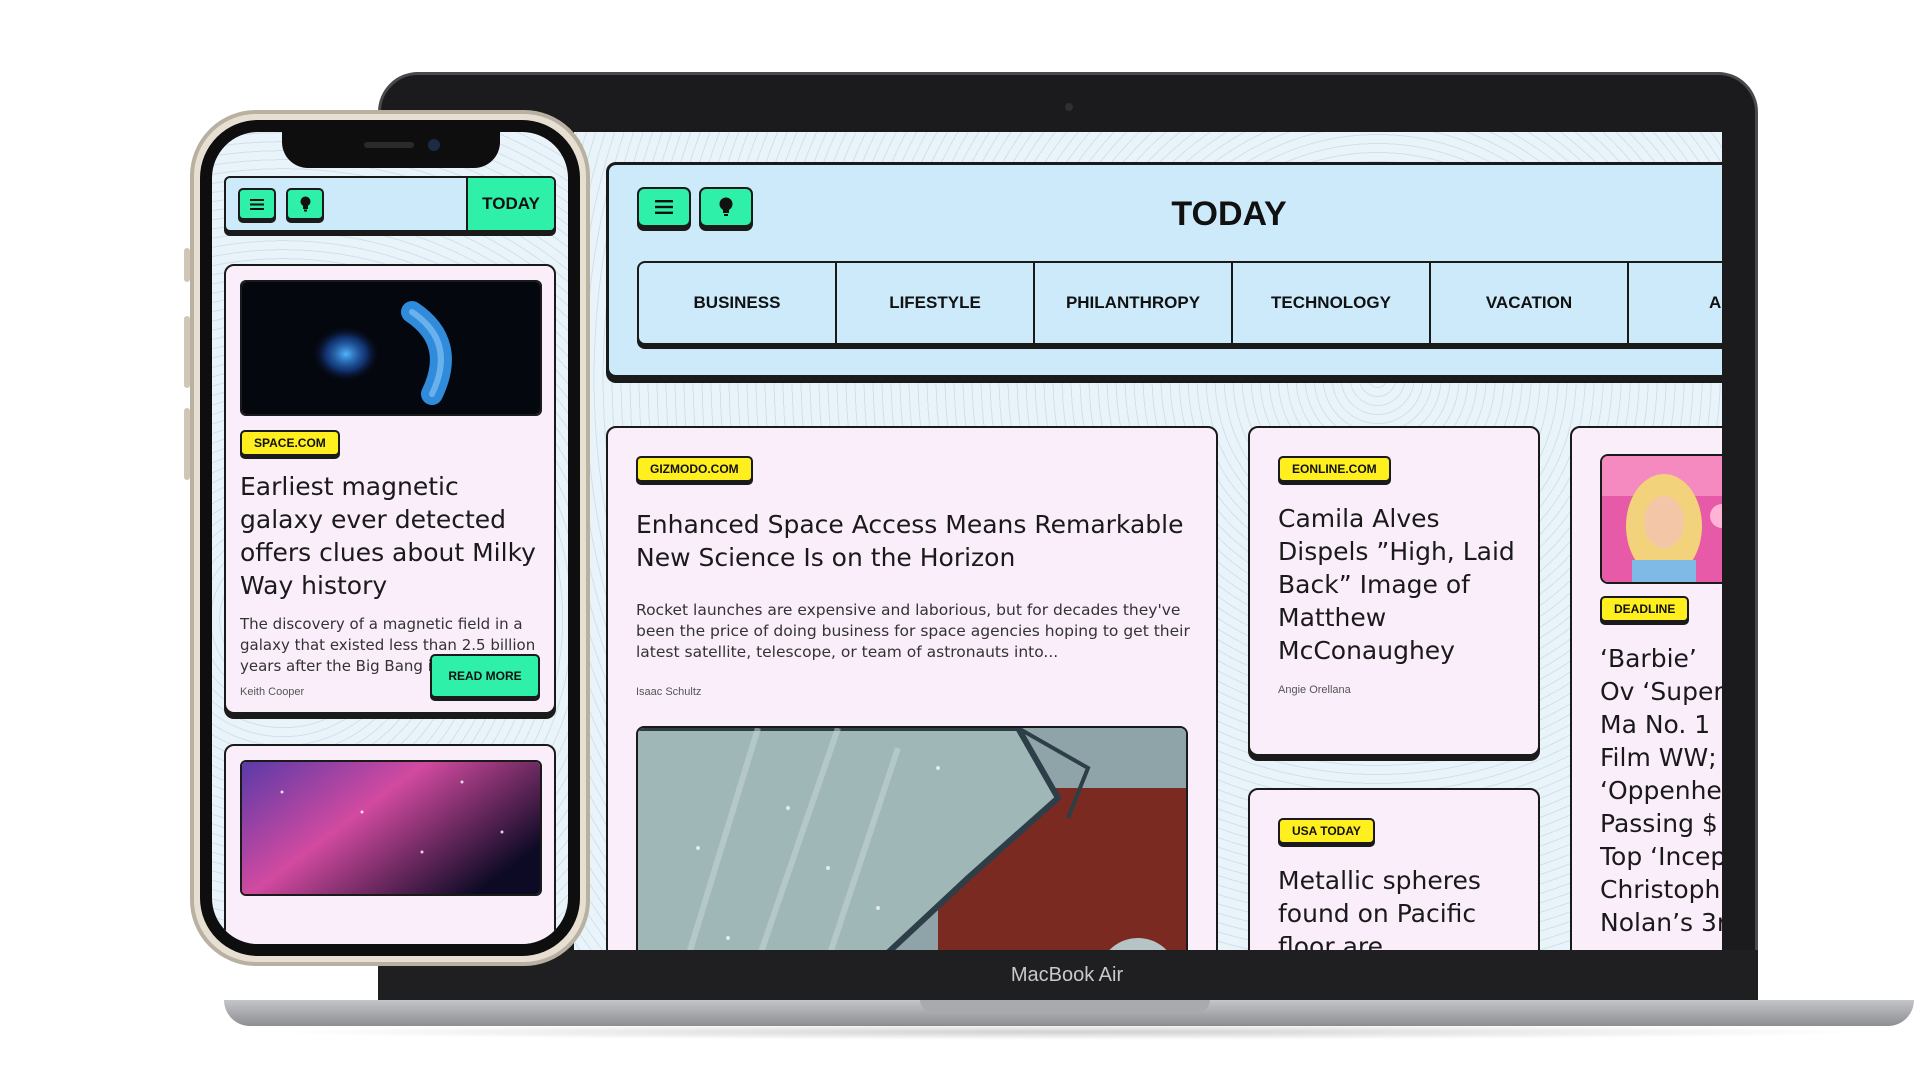 The image size is (1920, 1080). Describe the element at coordinates (391, 348) in the screenshot. I see `article-image-galaxy` at that location.